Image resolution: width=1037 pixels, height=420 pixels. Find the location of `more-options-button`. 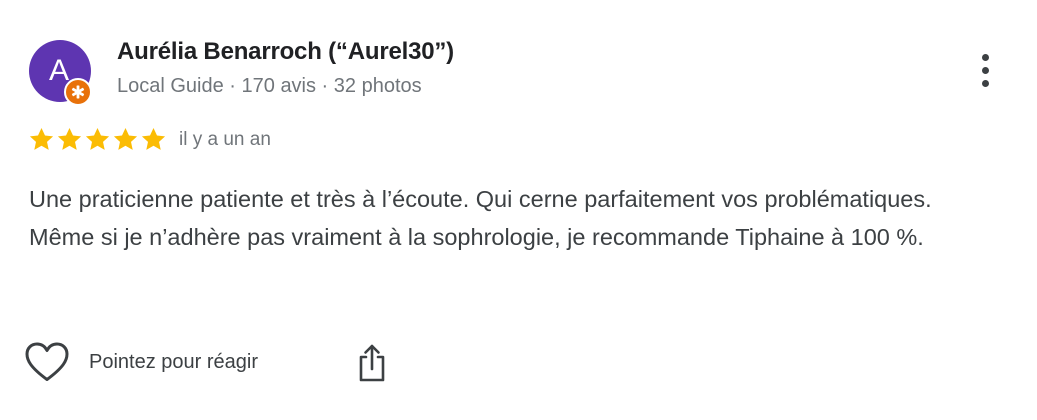

more-options-button is located at coordinates (986, 70).